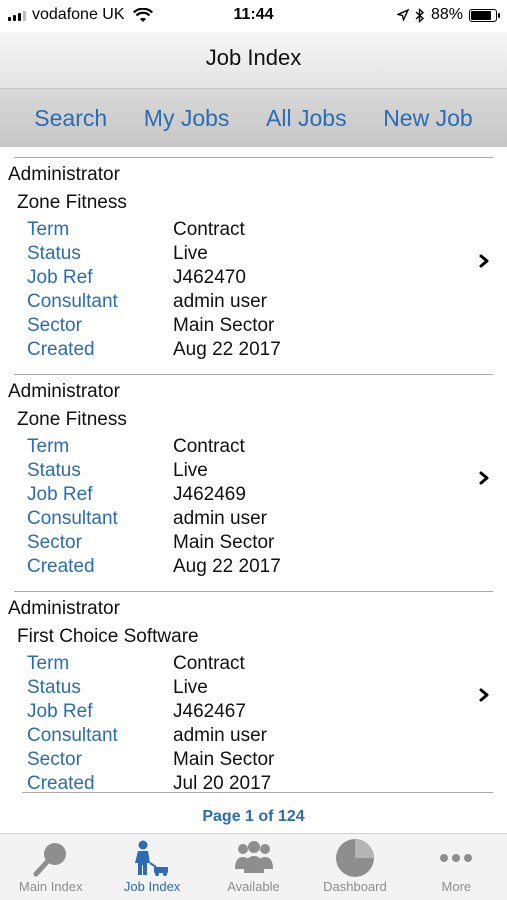 The image size is (507, 900). I want to click on job-field-row: Job Ref J462470, so click(260, 278).